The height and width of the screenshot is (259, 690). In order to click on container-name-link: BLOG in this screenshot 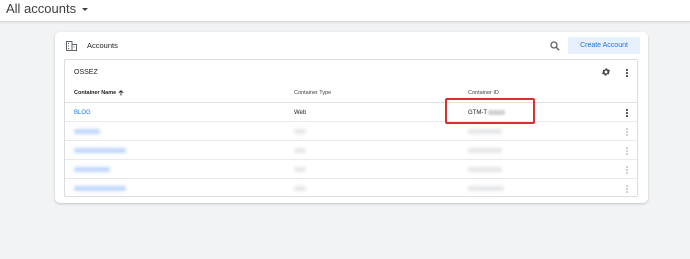, I will do `click(82, 113)`.